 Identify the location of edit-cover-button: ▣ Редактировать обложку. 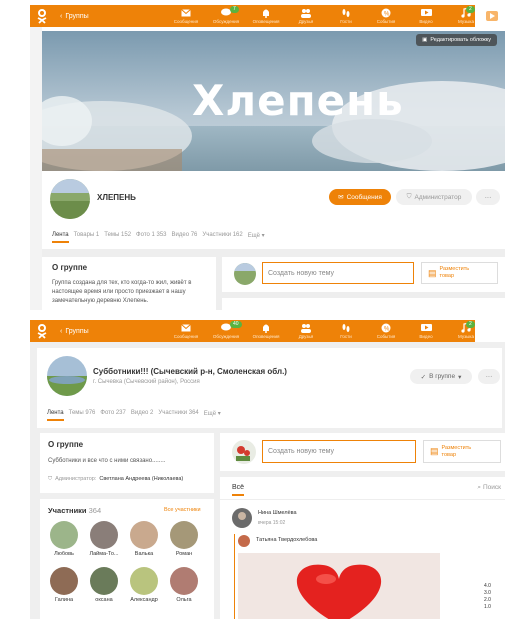
(456, 40).